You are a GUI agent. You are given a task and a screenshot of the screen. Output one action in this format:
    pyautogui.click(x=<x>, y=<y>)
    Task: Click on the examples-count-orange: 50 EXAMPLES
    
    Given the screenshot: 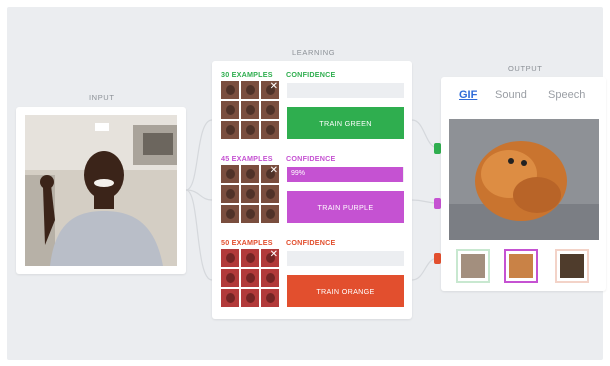 What is the action you would take?
    pyautogui.click(x=247, y=242)
    